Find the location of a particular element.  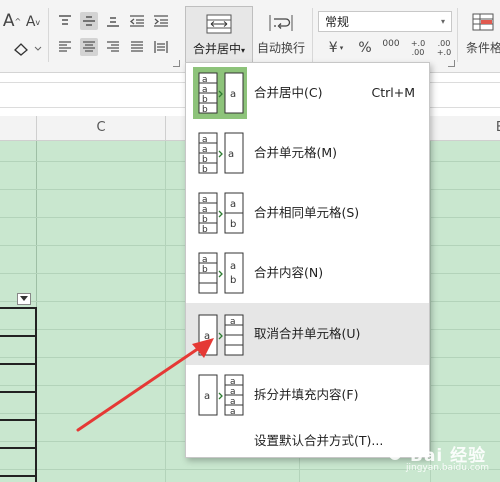

menu-item-merge-cells: a a b b a 合并单元格(M) is located at coordinates (307, 153).